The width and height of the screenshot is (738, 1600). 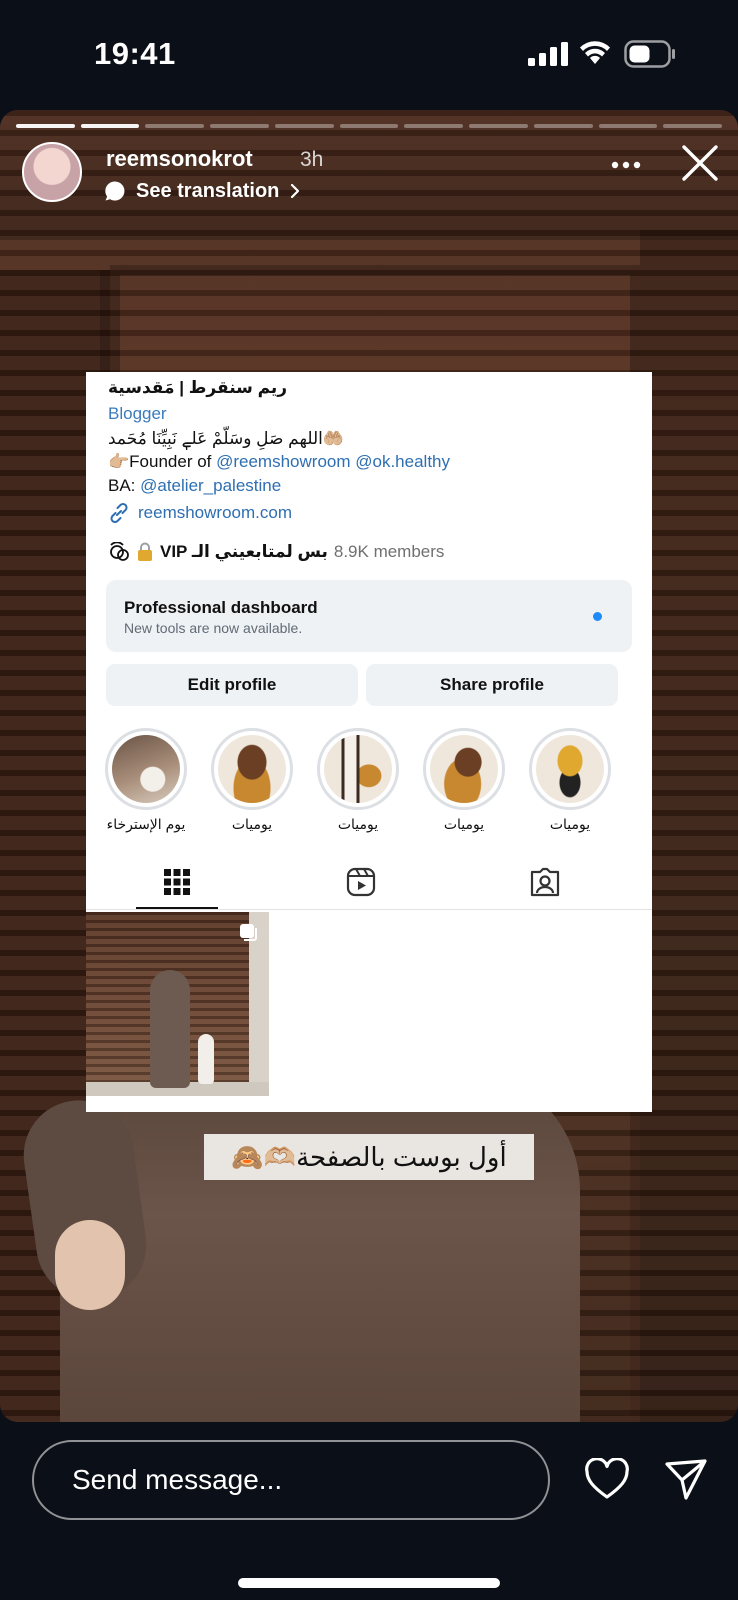 I want to click on see-translation-button: See translation, so click(x=202, y=191).